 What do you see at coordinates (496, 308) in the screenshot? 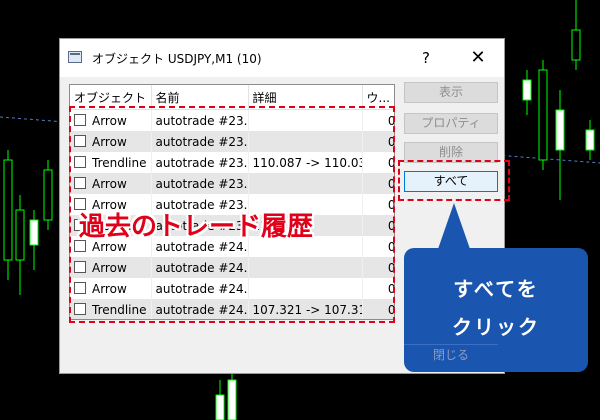
I see `callout-text: すべてを クリック` at bounding box center [496, 308].